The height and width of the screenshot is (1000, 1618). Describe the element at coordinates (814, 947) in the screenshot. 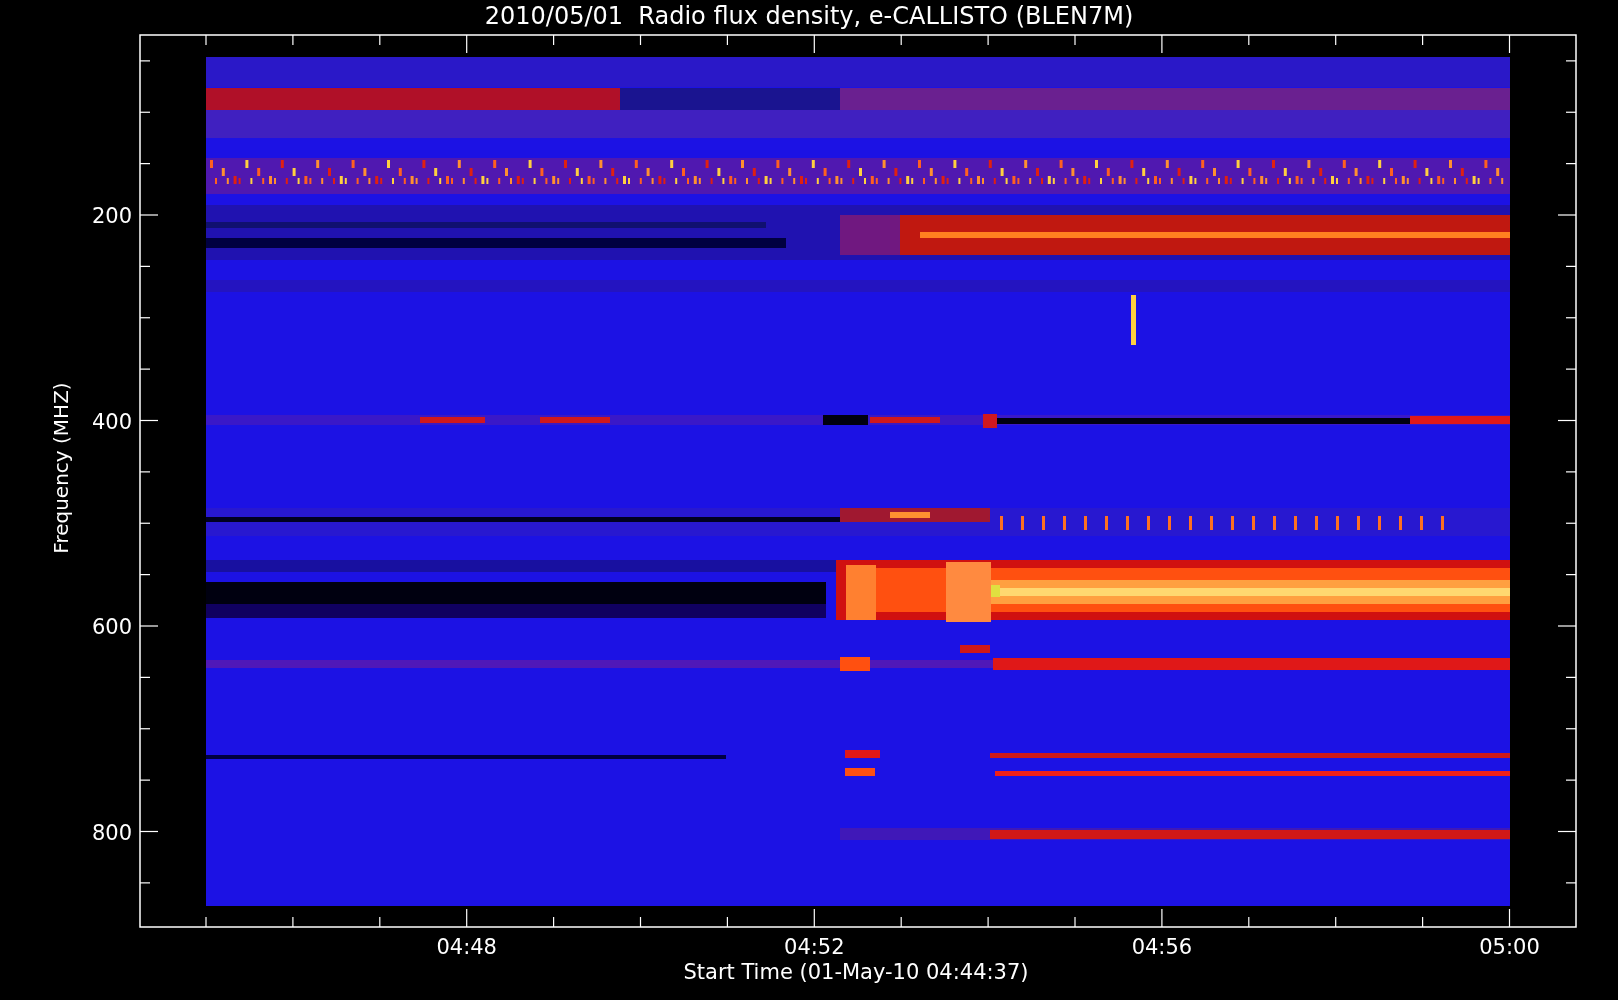

I see `x-tick-label: 04:52` at that location.